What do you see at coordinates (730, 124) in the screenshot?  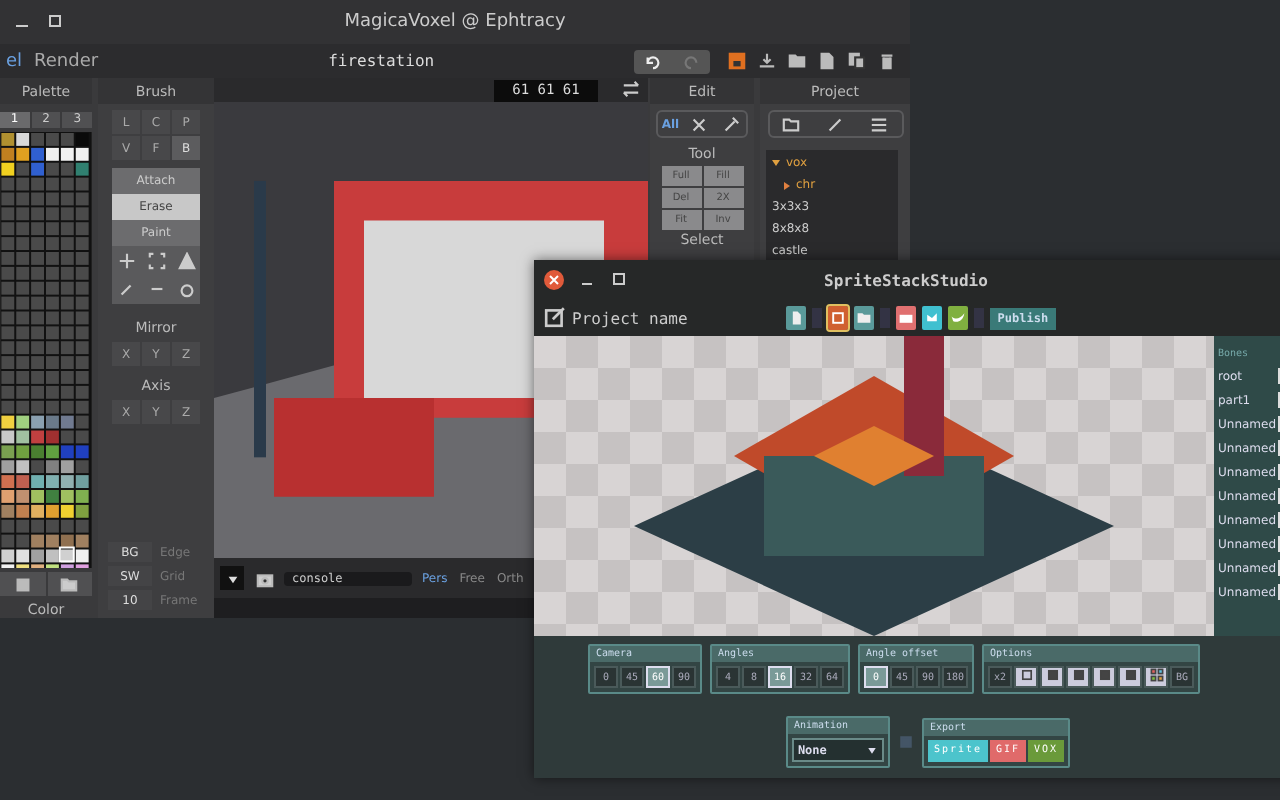 I see `wrench-icon` at bounding box center [730, 124].